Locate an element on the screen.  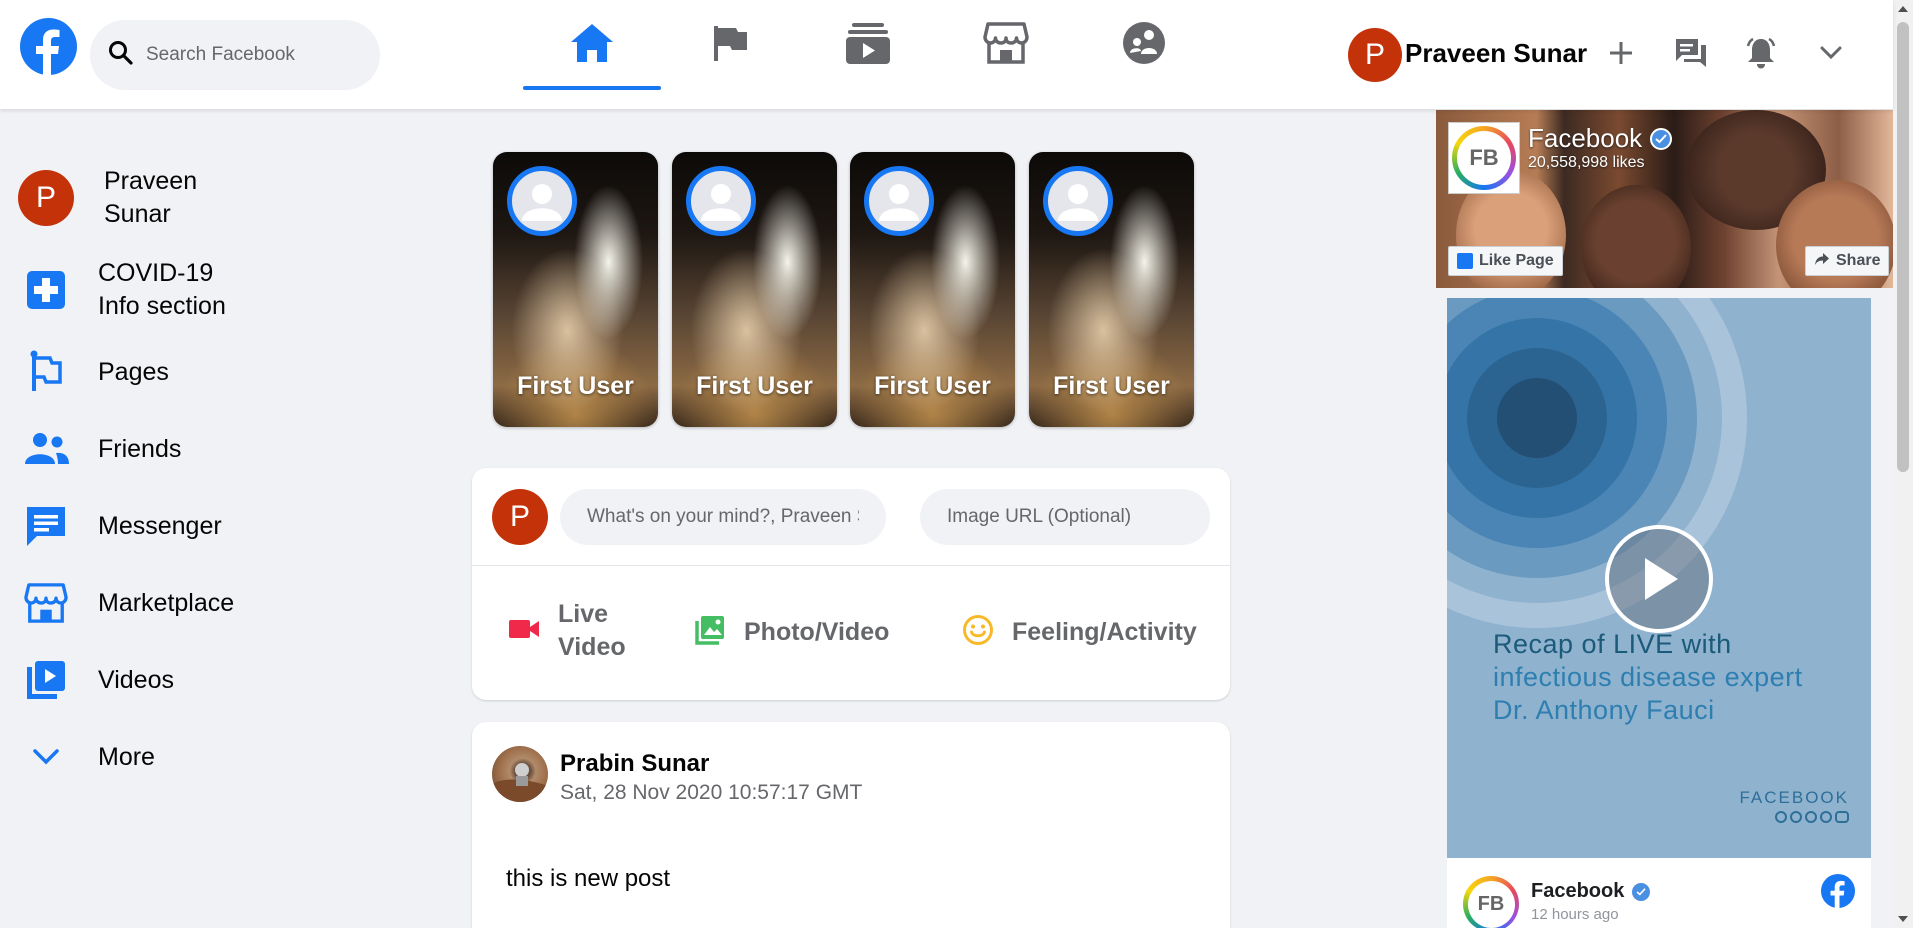
post-message-input is located at coordinates (723, 517).